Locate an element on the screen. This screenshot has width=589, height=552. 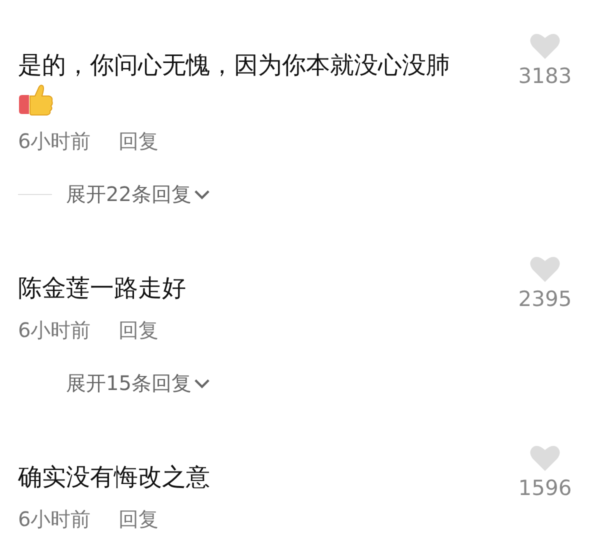
comment-text: 陈金莲一路走好 is located at coordinates (102, 288).